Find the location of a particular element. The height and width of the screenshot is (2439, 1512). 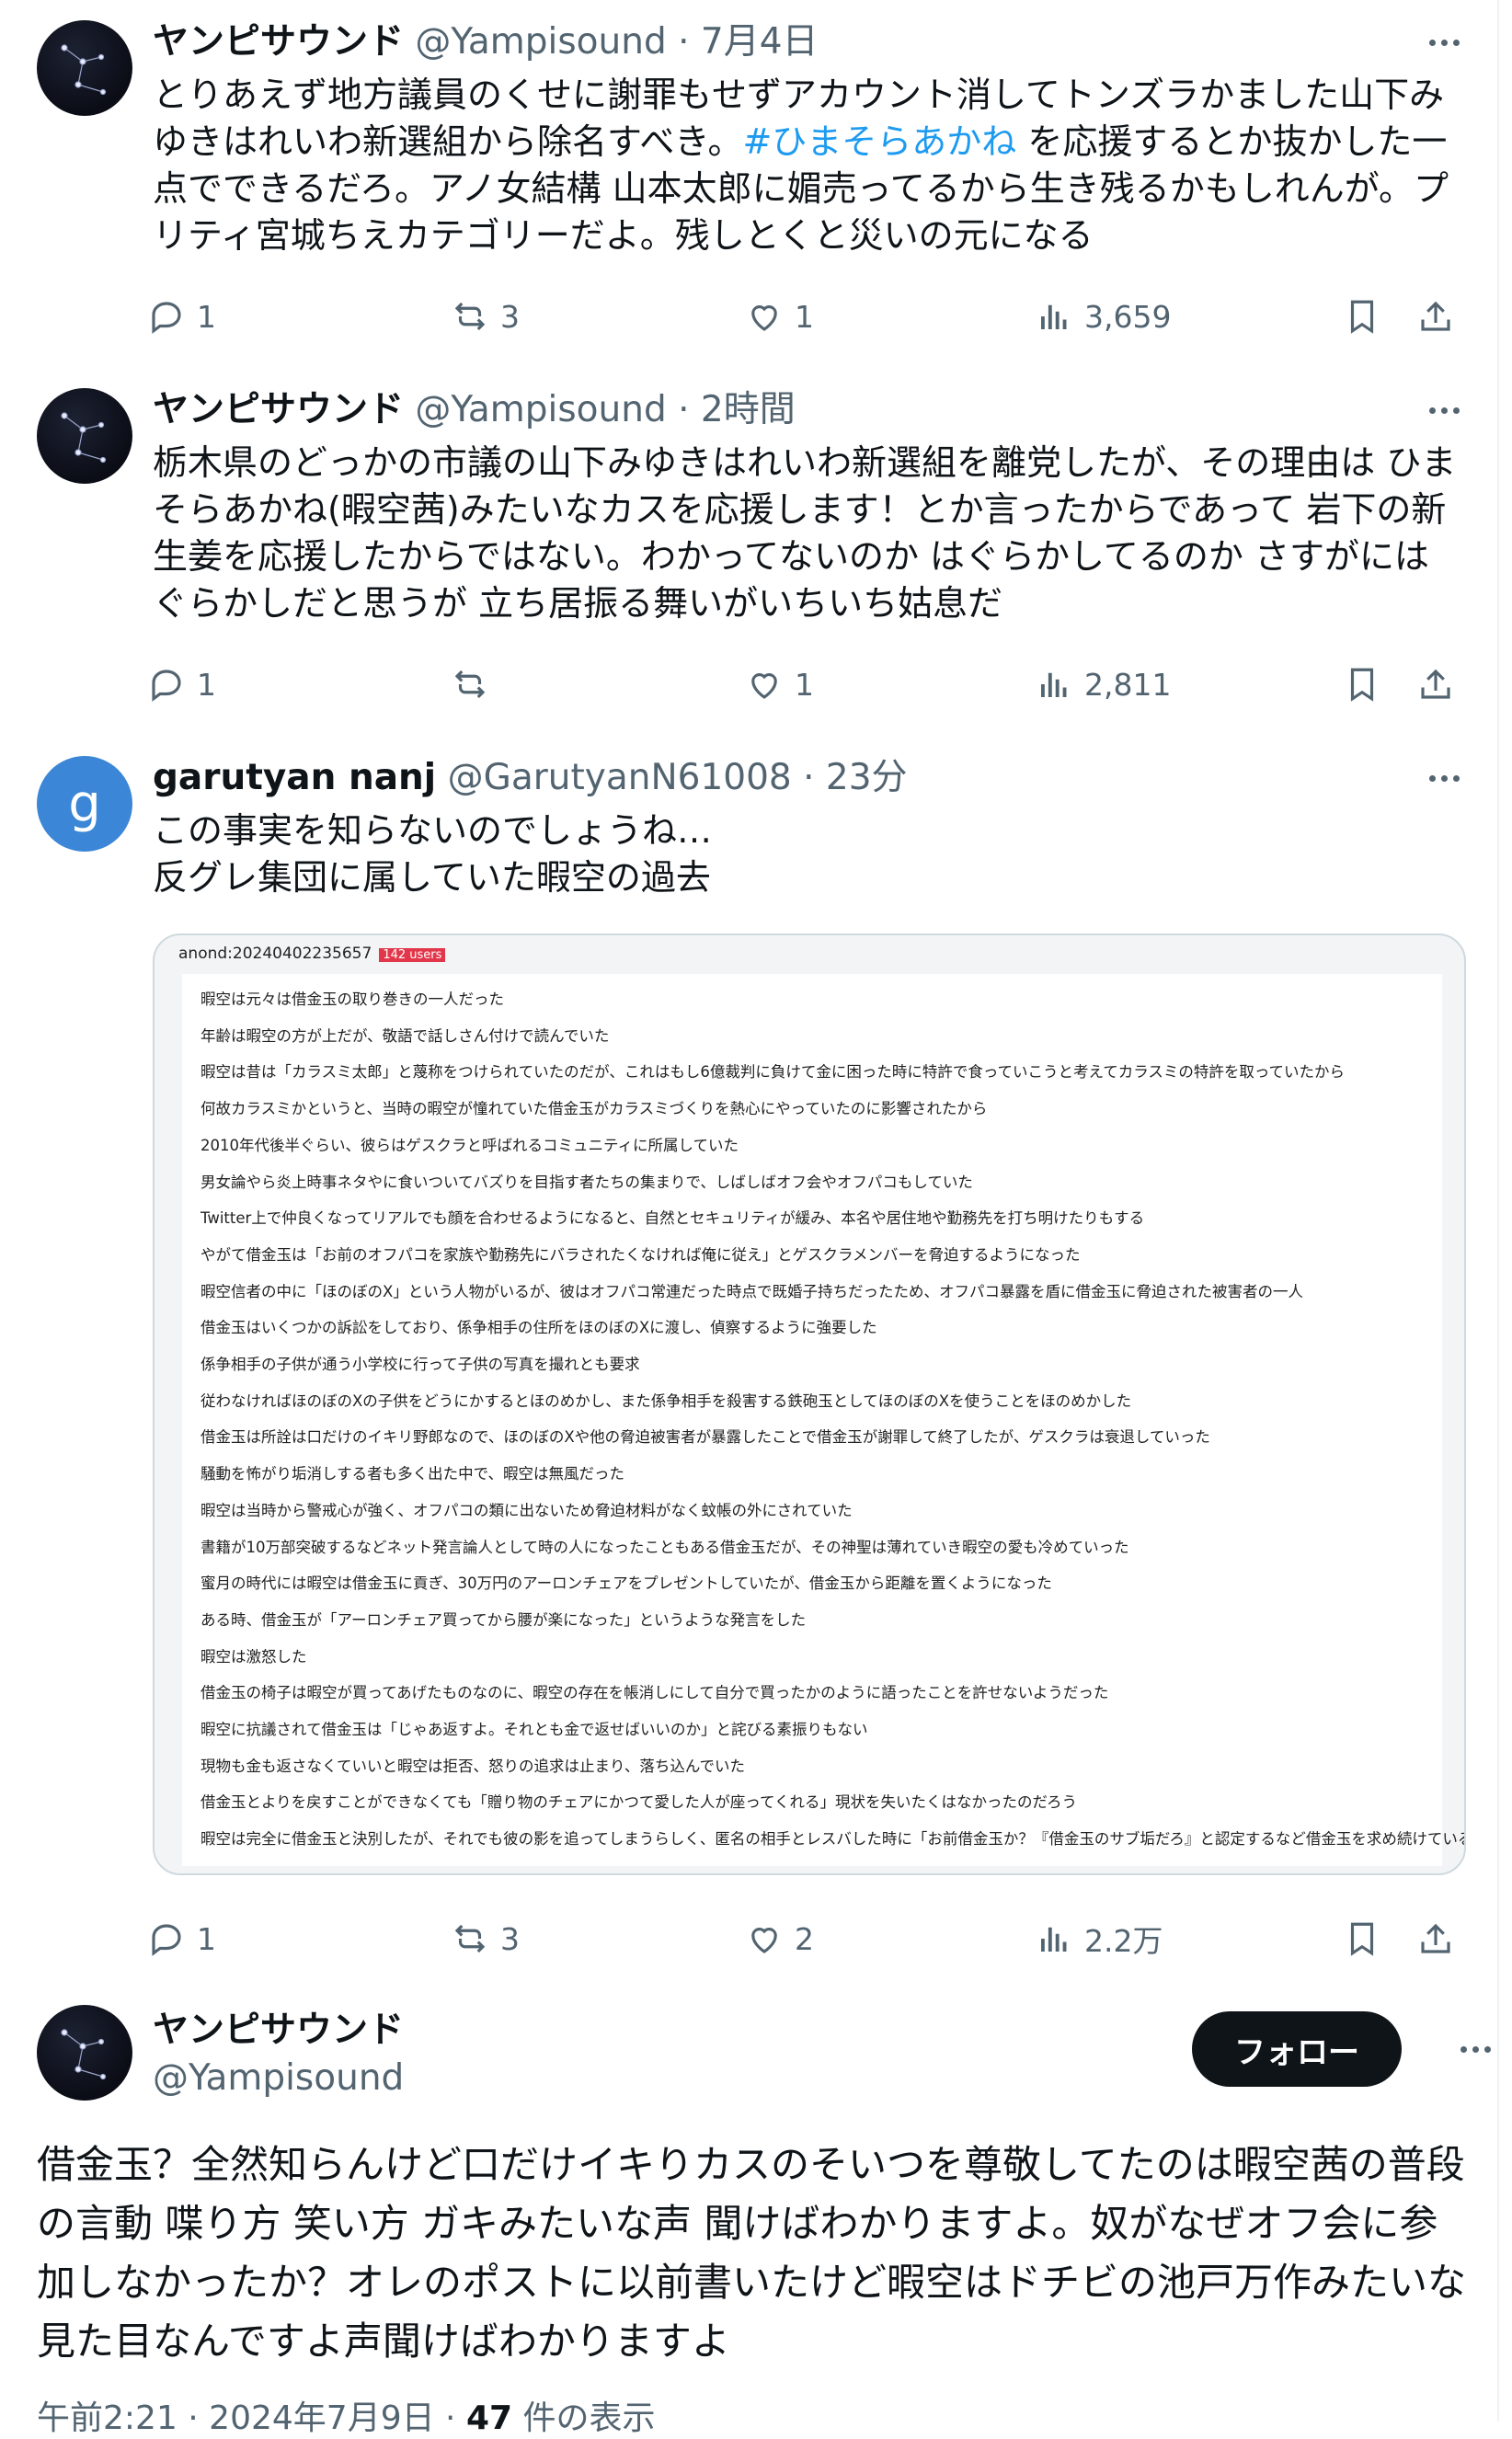

share-icon is located at coordinates (1435, 1938).